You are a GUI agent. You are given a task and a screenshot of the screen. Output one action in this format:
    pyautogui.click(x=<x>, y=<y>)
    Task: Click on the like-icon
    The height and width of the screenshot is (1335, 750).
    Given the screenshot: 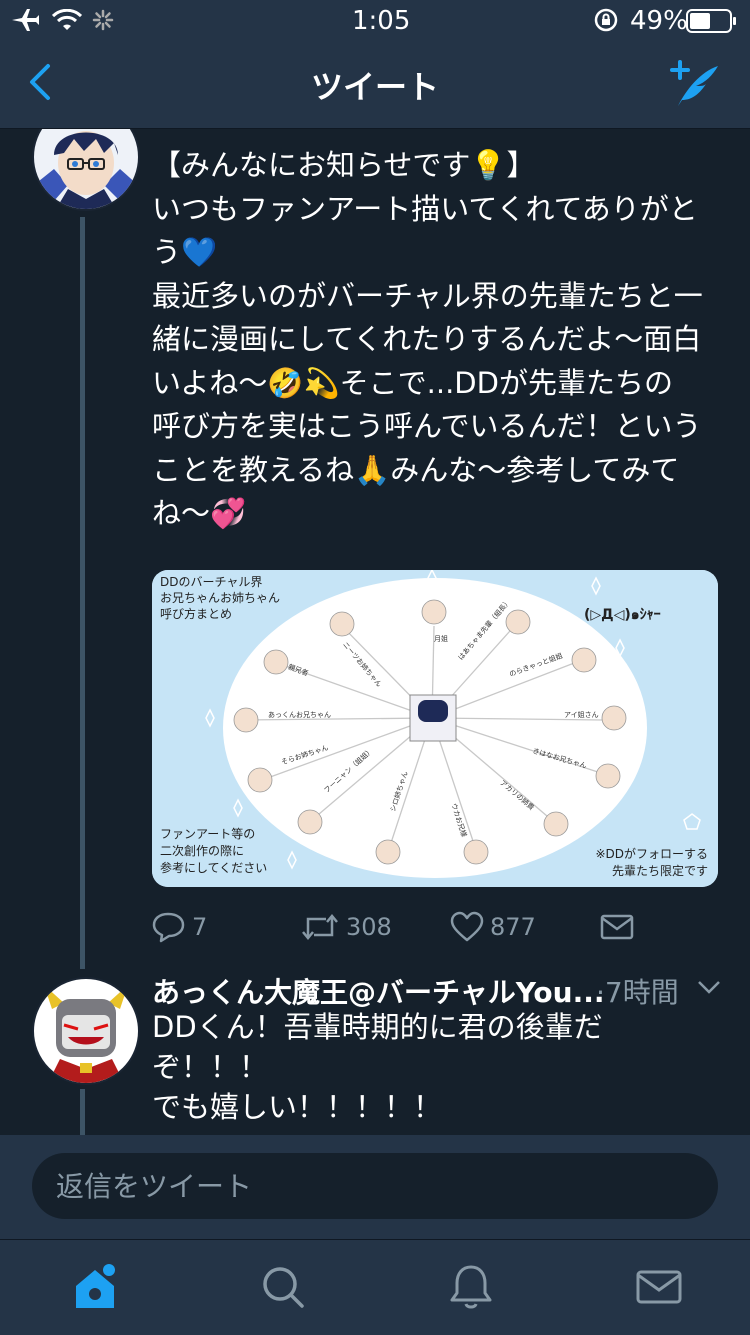 What is the action you would take?
    pyautogui.click(x=467, y=926)
    